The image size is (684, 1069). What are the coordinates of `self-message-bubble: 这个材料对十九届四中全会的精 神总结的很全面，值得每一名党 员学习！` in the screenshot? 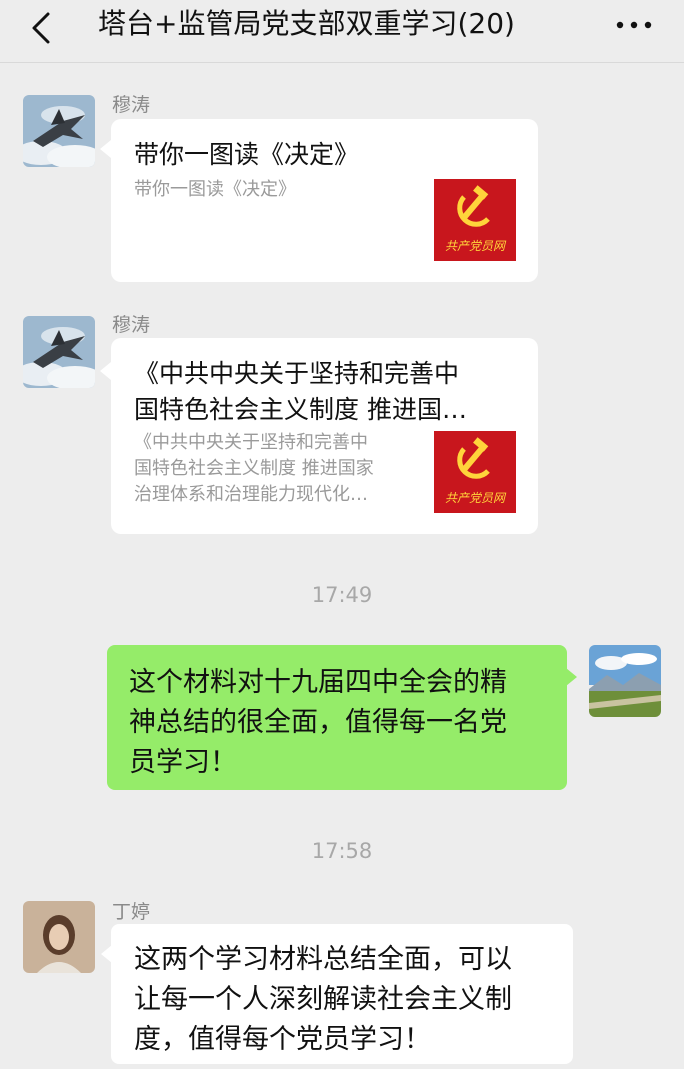 It's located at (337, 717).